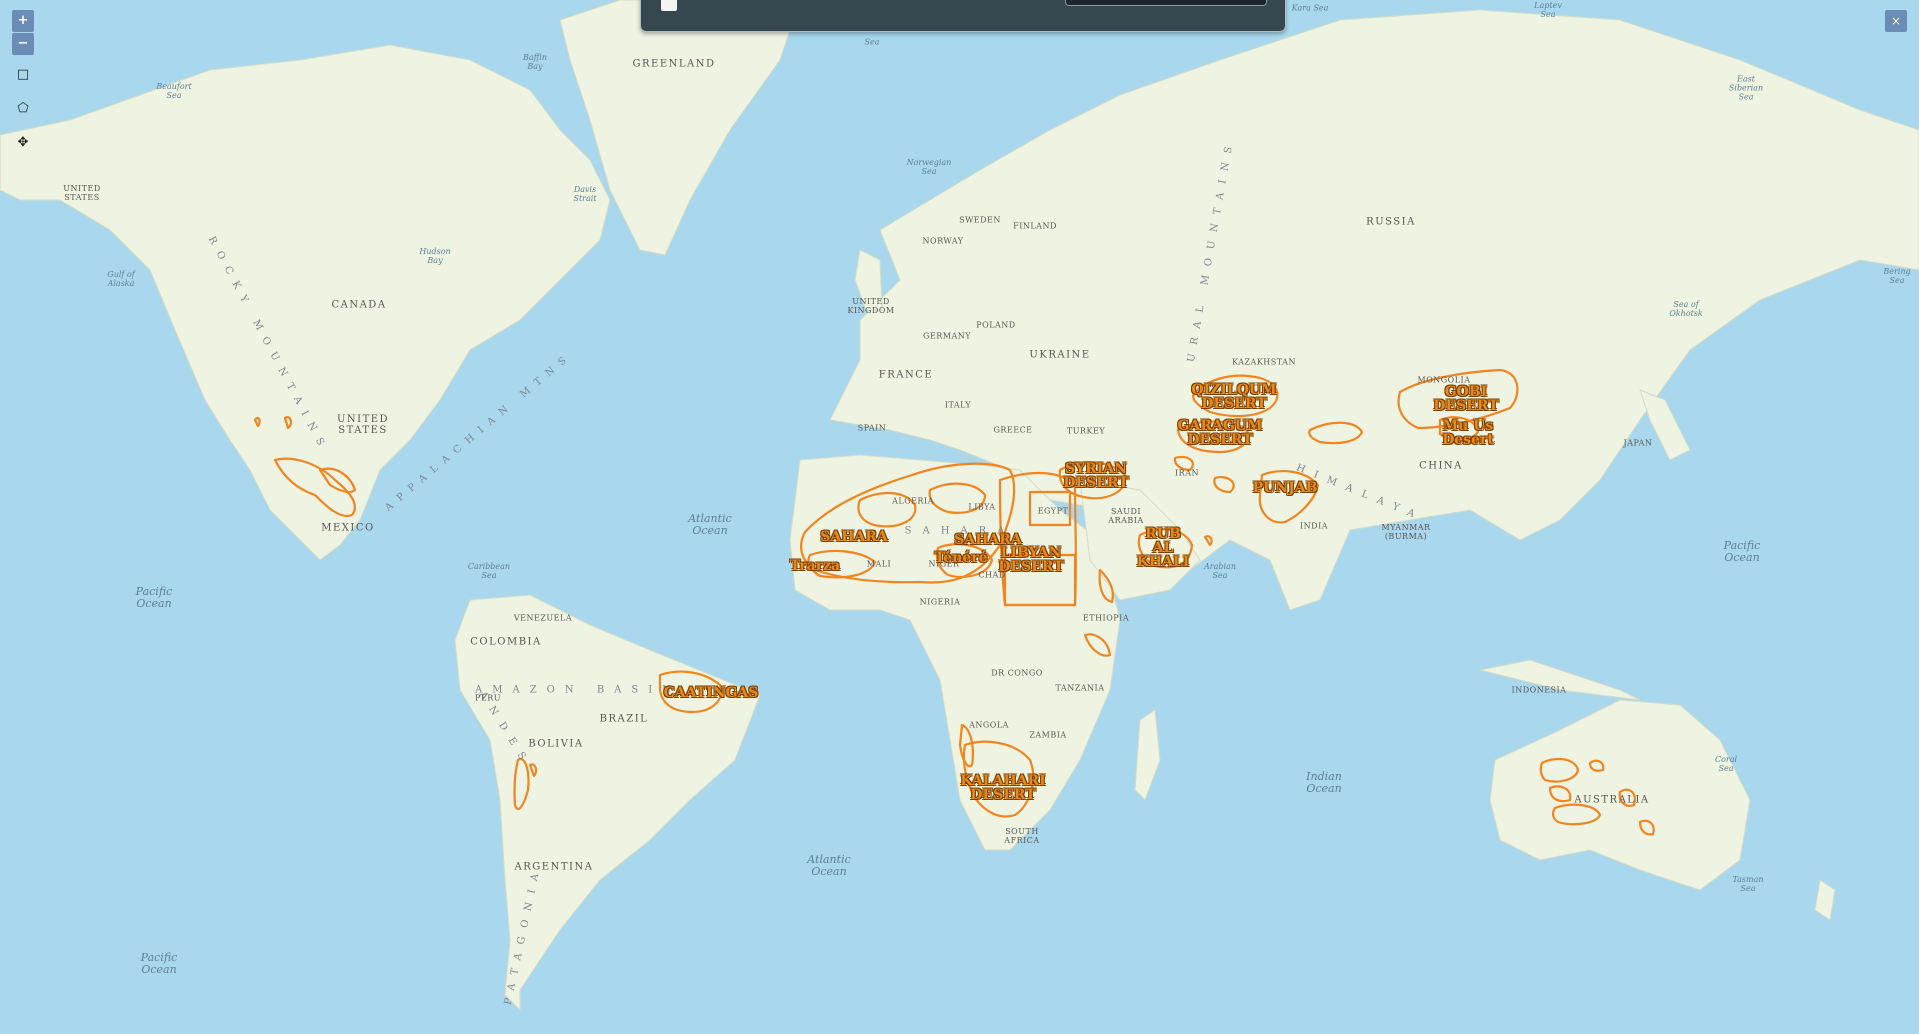 This screenshot has height=1034, width=1919. What do you see at coordinates (23, 44) in the screenshot?
I see `zoom-out-button: −` at bounding box center [23, 44].